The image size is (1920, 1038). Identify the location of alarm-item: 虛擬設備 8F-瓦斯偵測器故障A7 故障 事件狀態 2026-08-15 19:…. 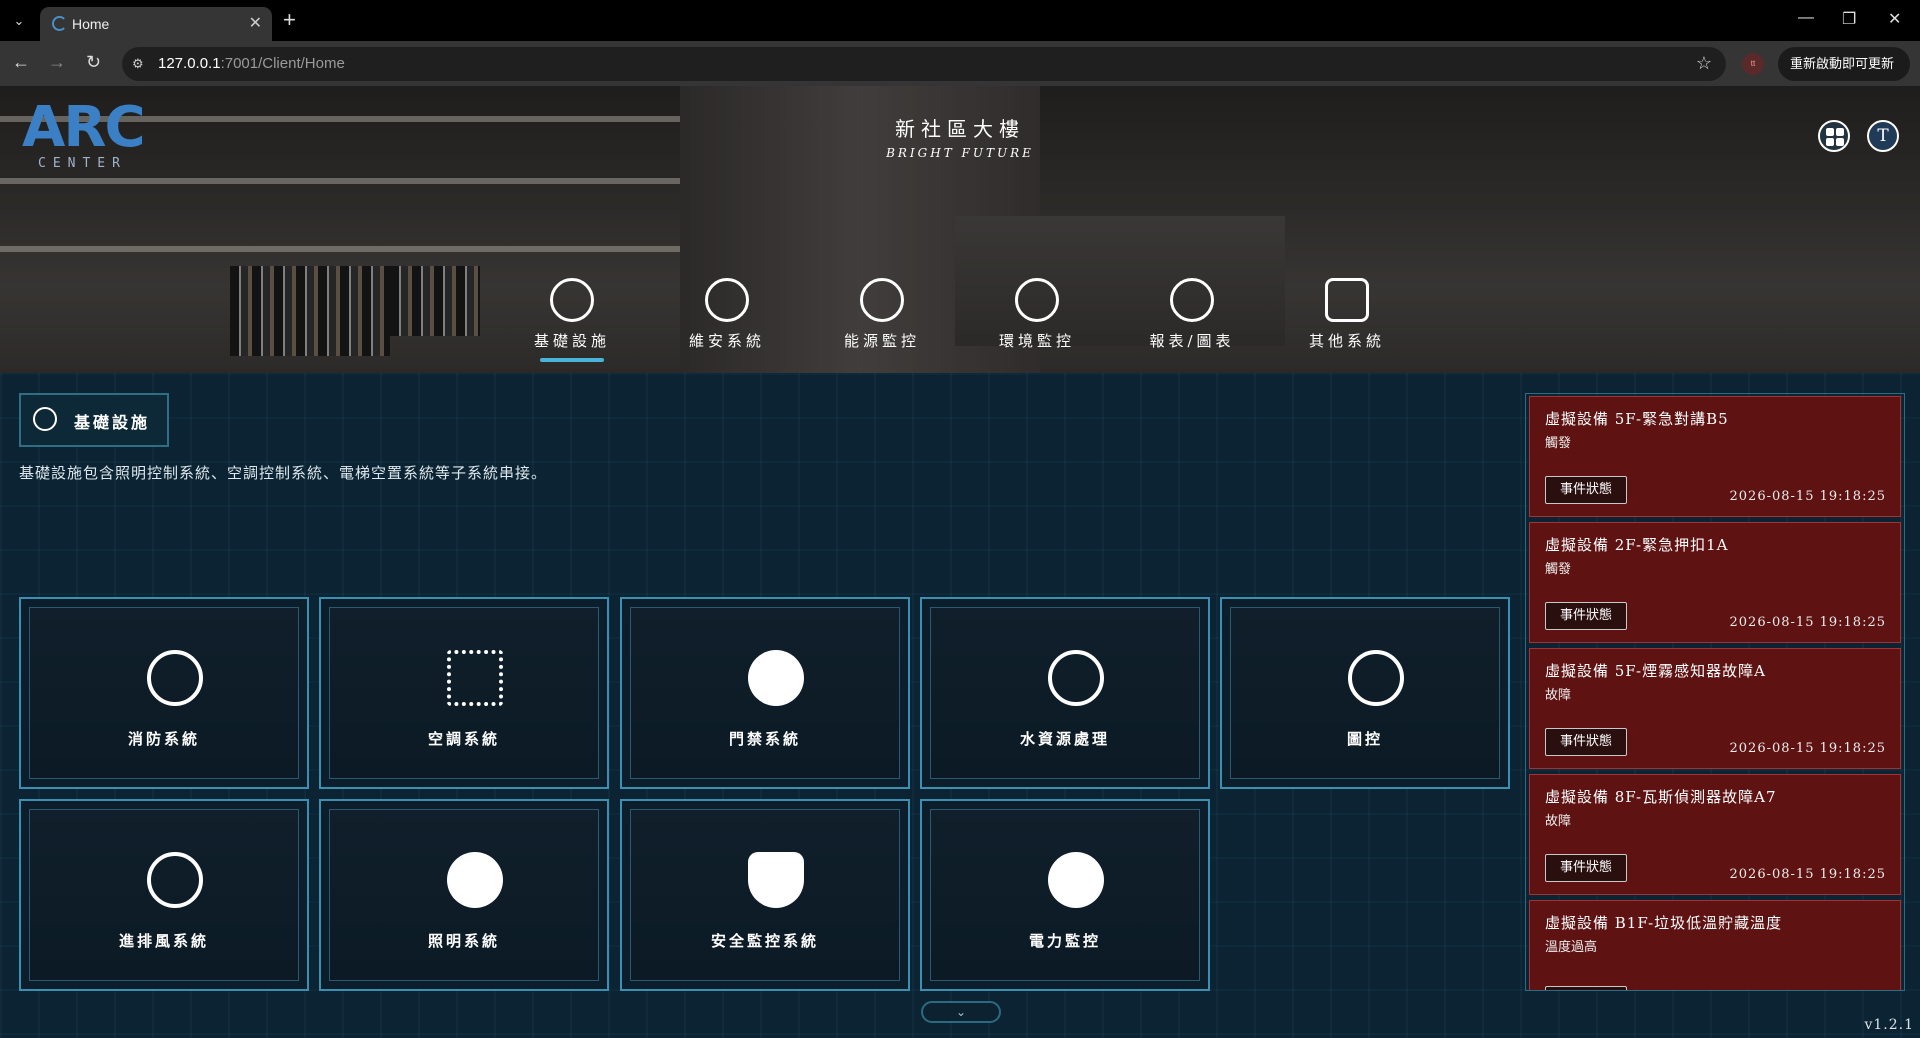
(1715, 834).